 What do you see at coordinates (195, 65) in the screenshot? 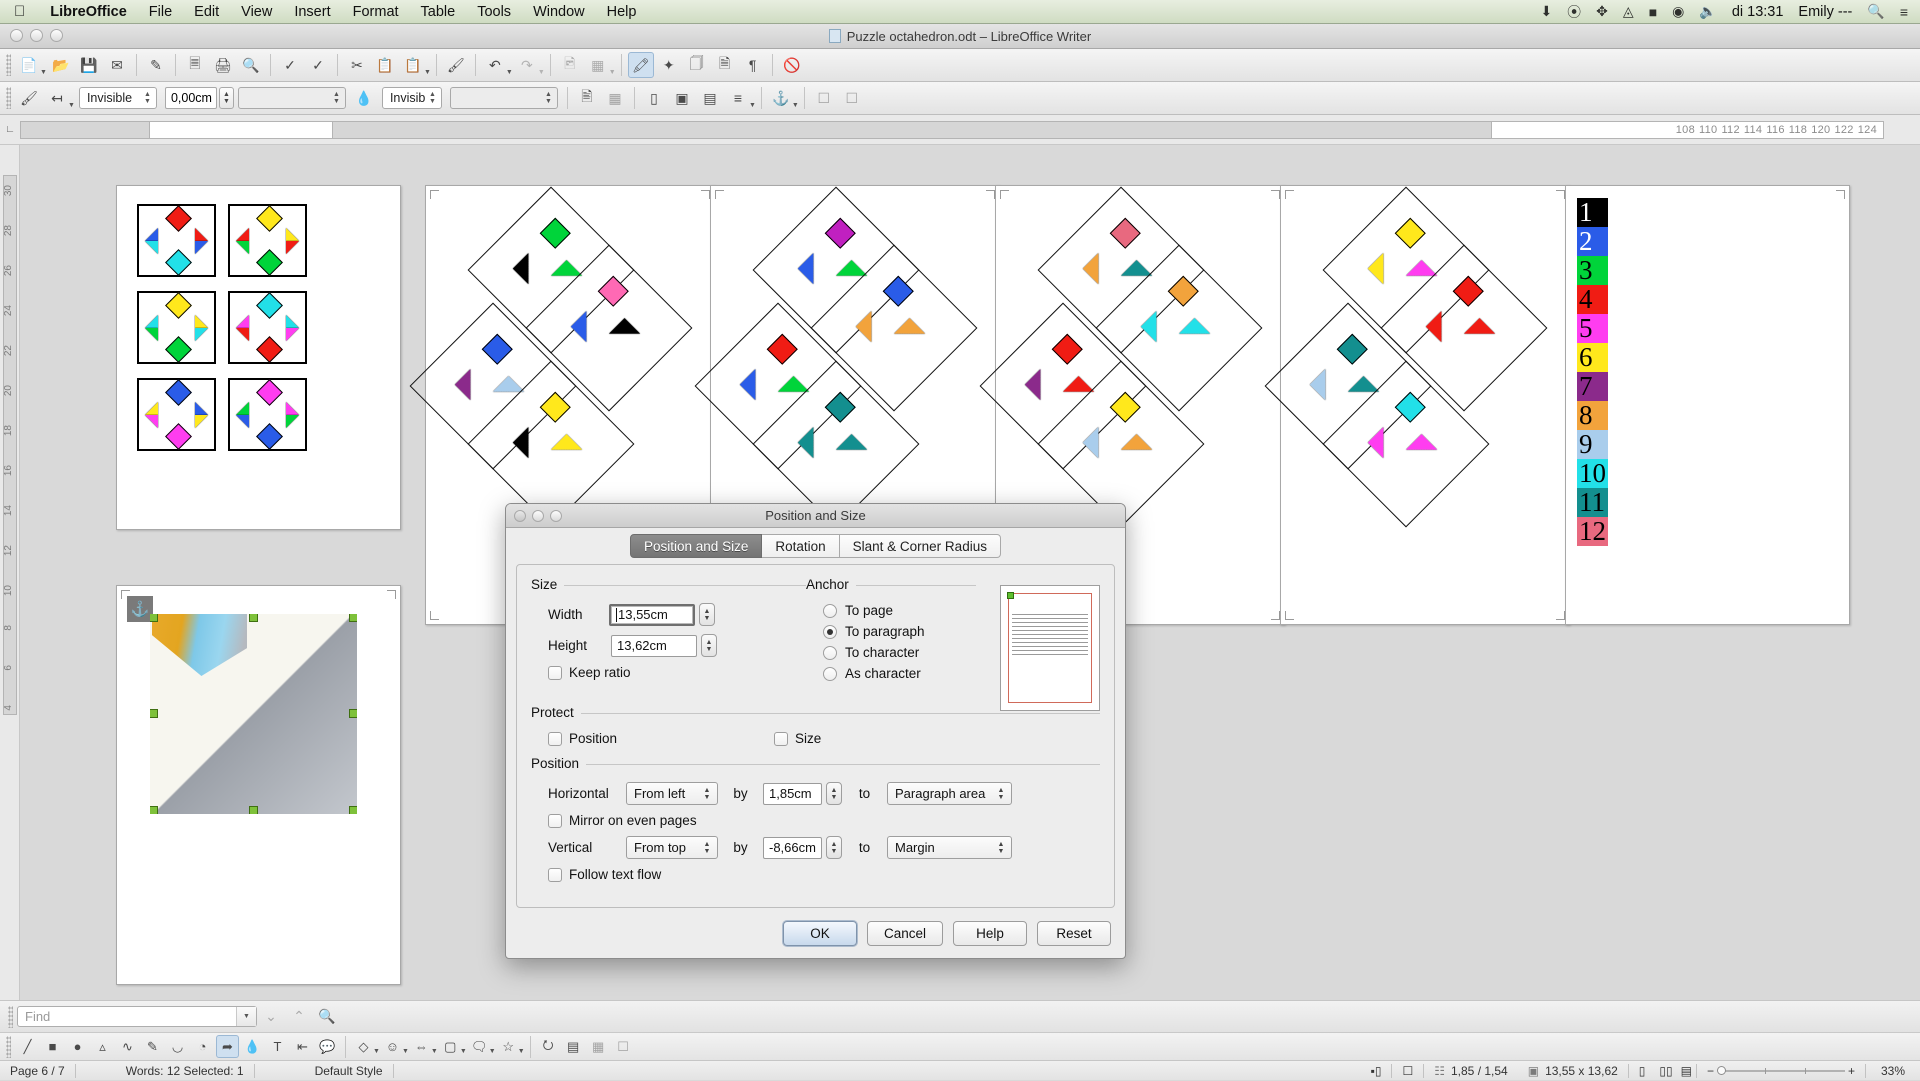
I see `export-pdf-icon: 🗏` at bounding box center [195, 65].